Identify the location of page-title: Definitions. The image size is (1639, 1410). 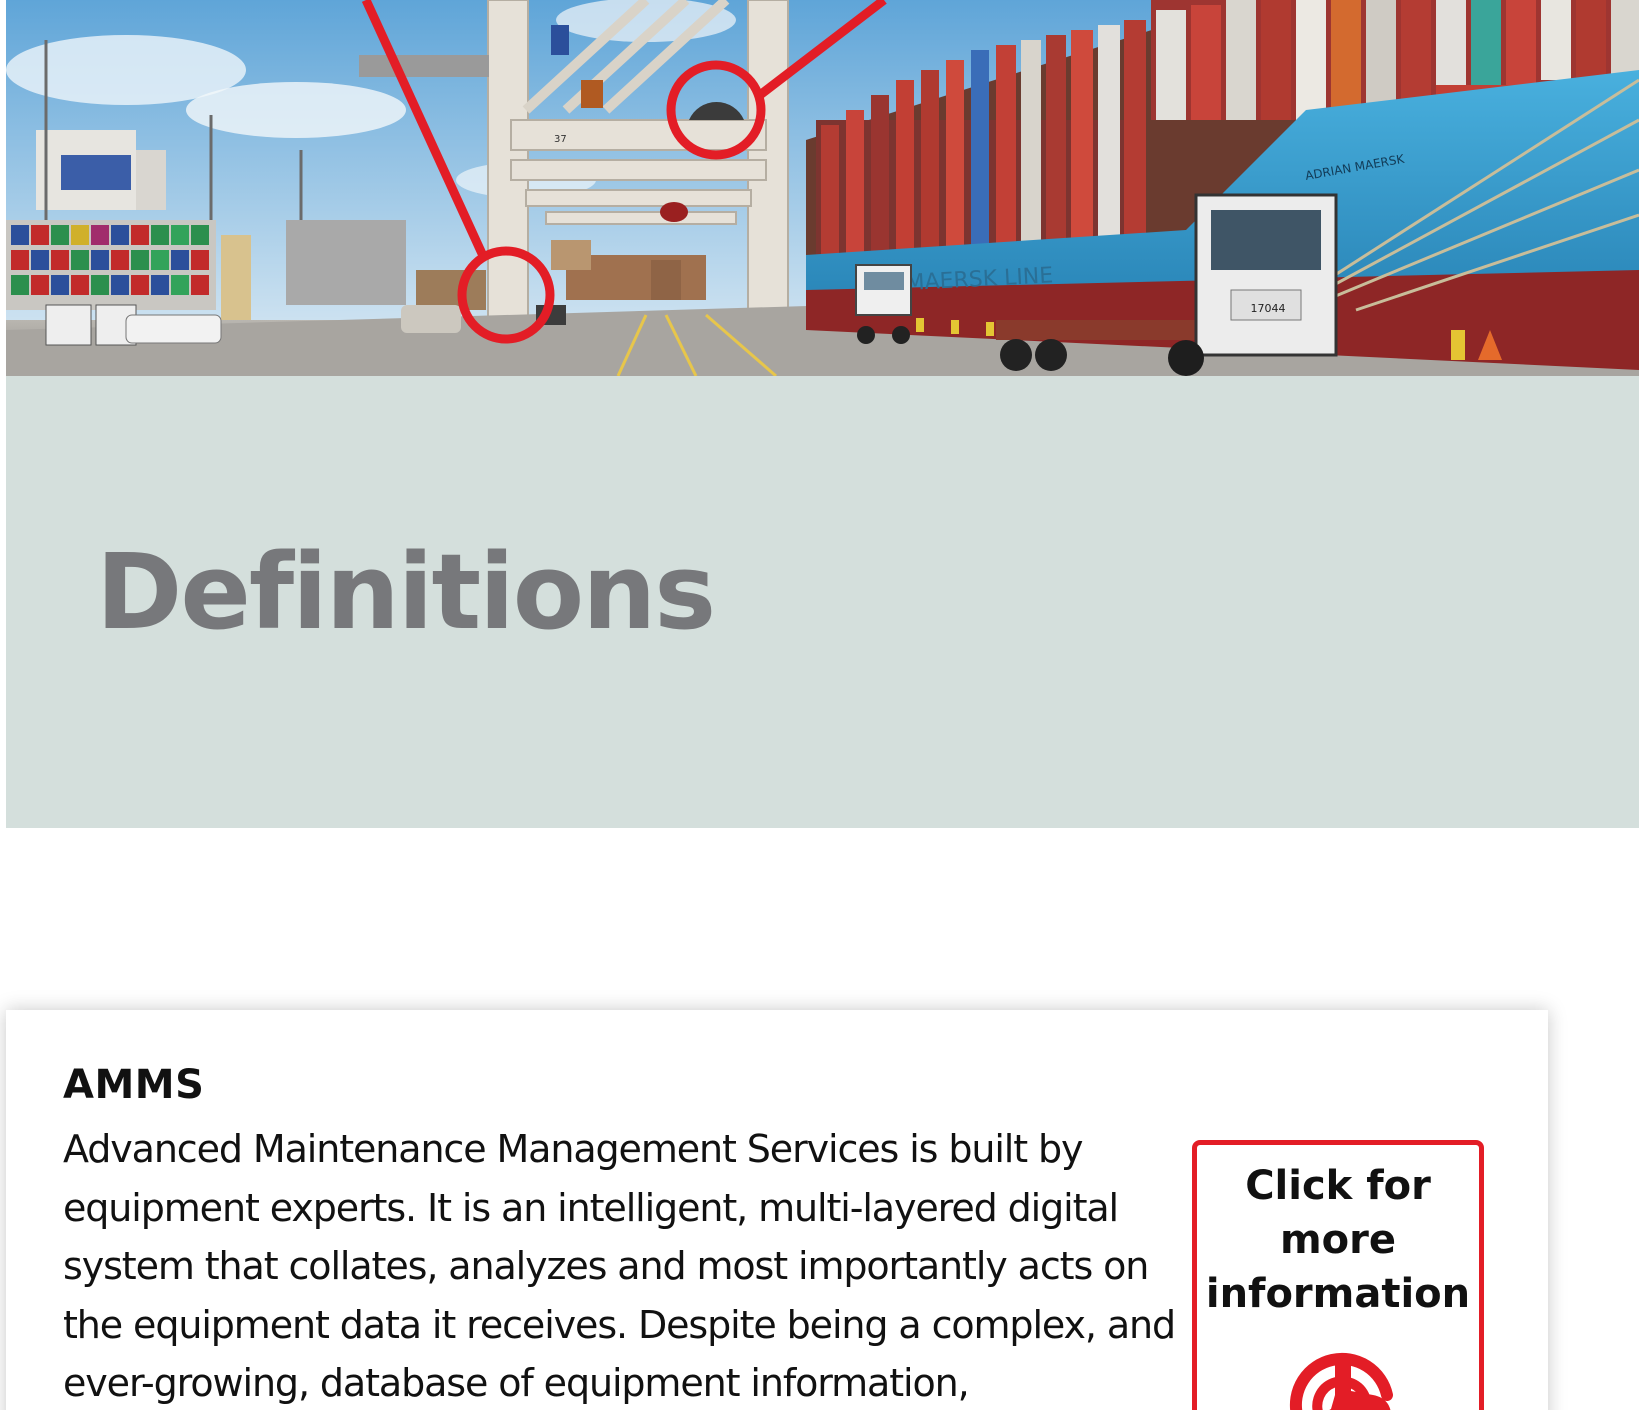
(406, 592).